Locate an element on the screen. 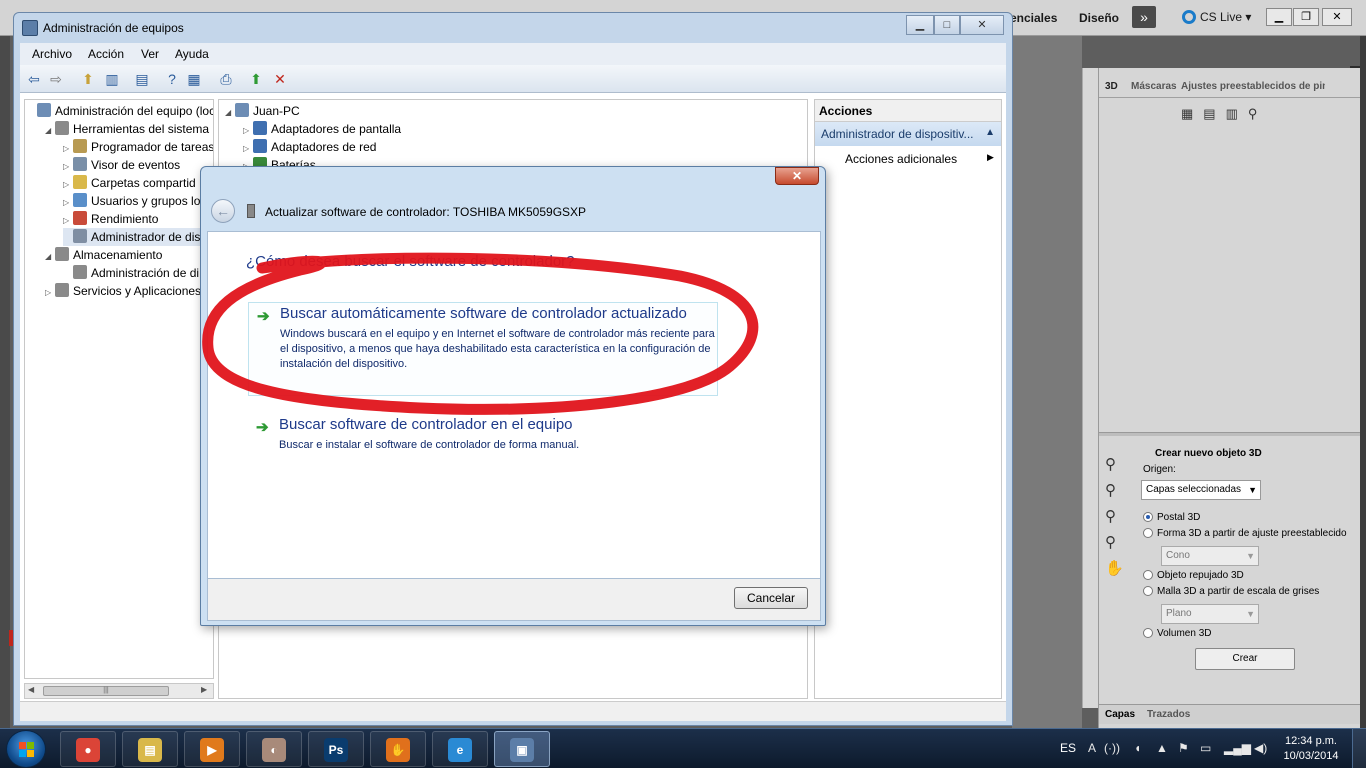 The image size is (1366, 768). back-arrow-icon: ← is located at coordinates (223, 211).